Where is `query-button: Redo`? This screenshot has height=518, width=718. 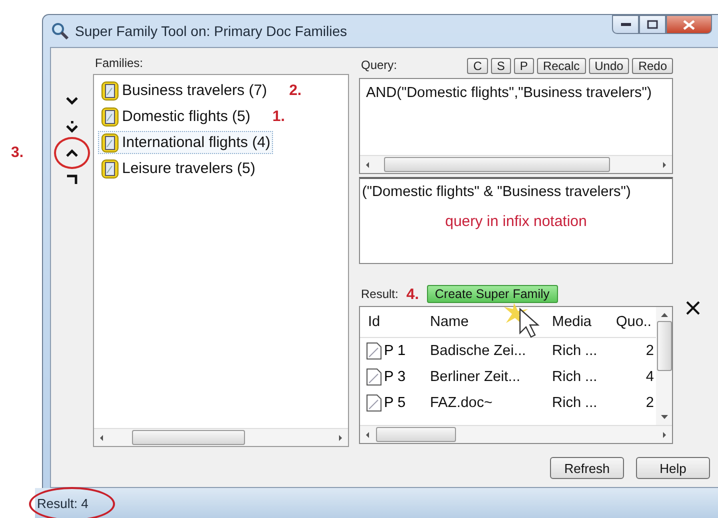
query-button: Redo is located at coordinates (652, 66).